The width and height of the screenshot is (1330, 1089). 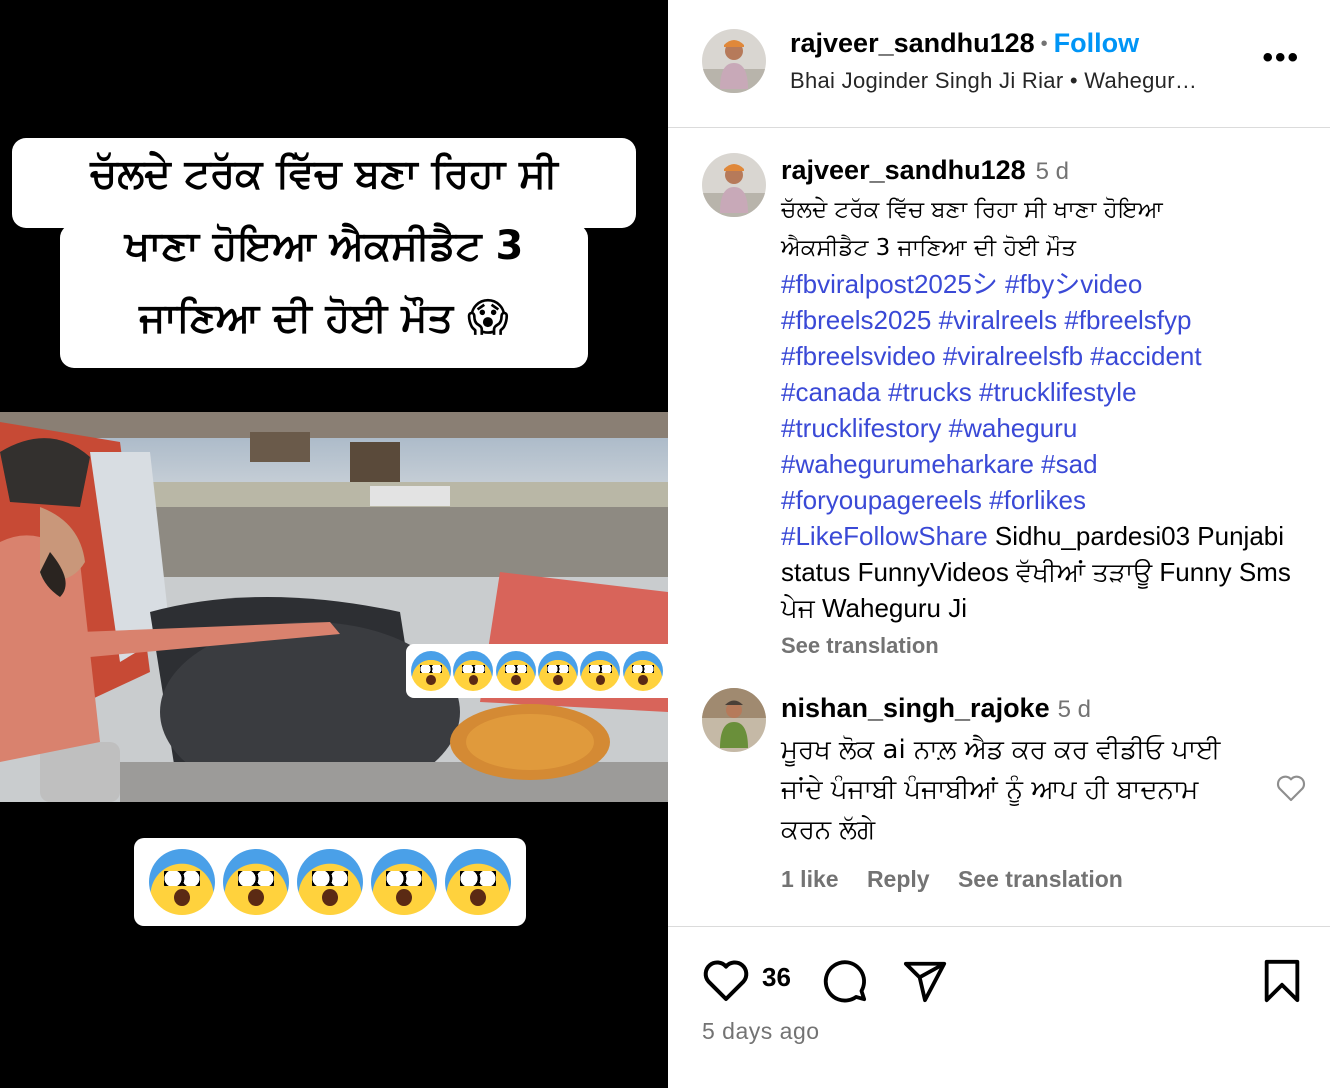 I want to click on hashtag-link: #foryoupagereels, so click(x=881, y=500).